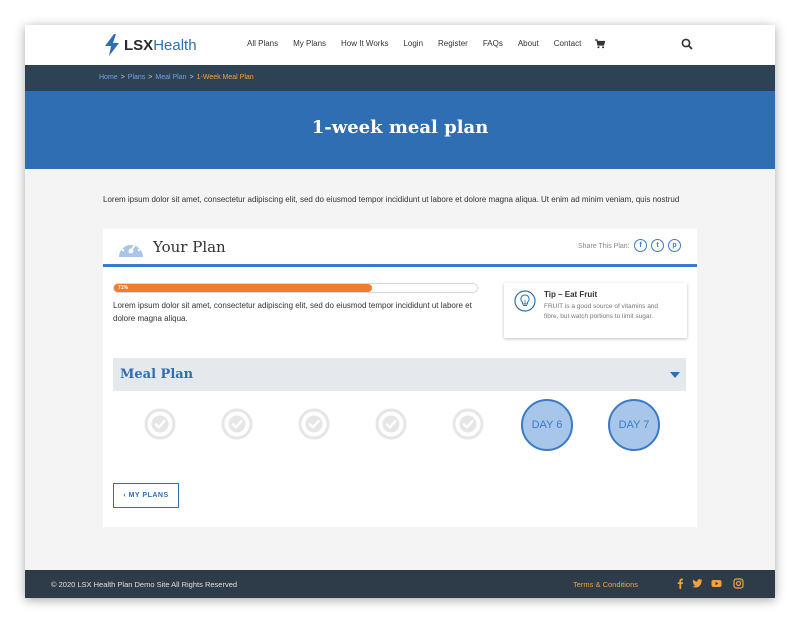 The image size is (800, 625). I want to click on meal-plan-title: Meal Plan, so click(157, 374).